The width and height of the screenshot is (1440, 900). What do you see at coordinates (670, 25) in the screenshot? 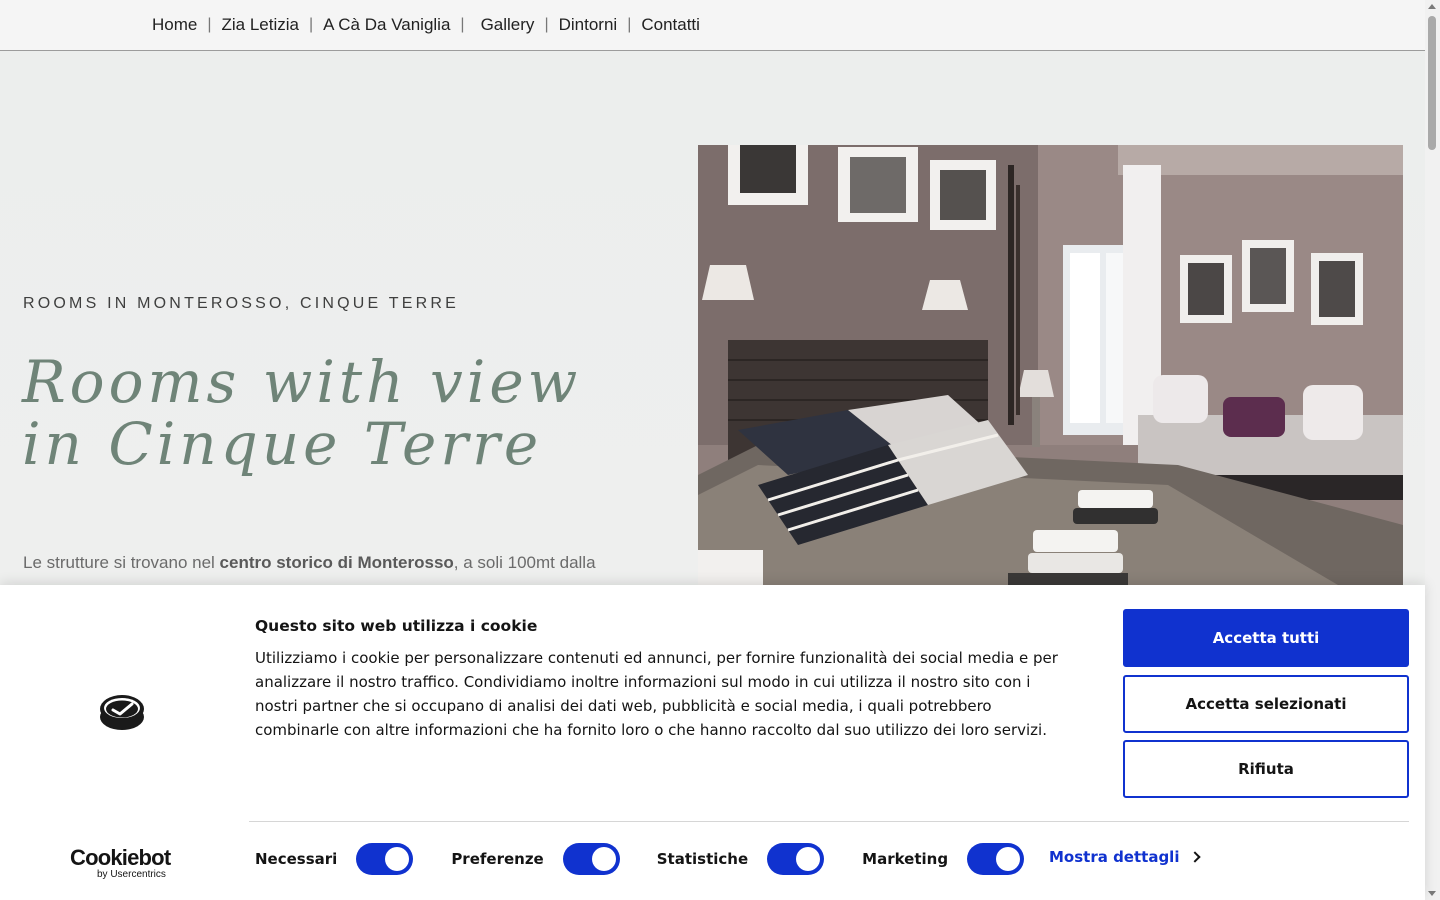
I see `nav-contatti: Contatti` at bounding box center [670, 25].